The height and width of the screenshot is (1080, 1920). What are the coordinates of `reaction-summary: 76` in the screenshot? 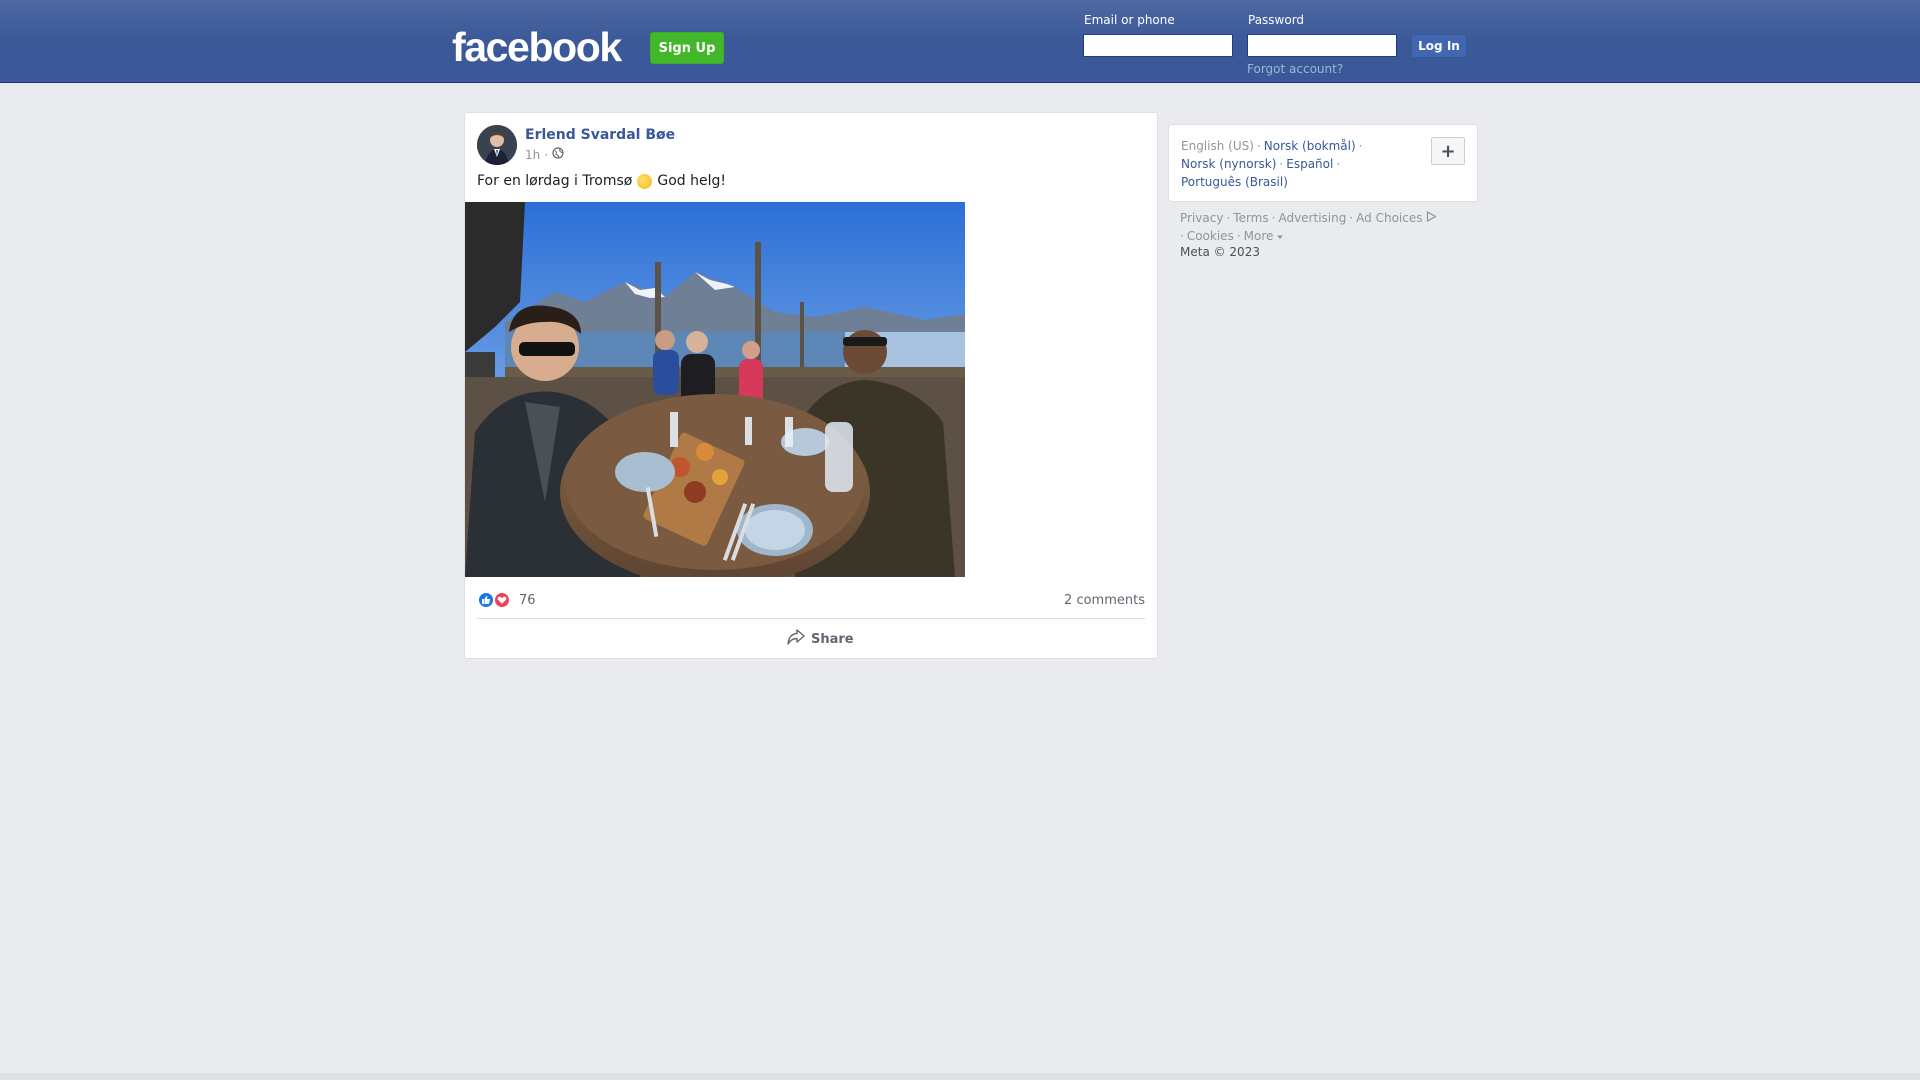 It's located at (506, 600).